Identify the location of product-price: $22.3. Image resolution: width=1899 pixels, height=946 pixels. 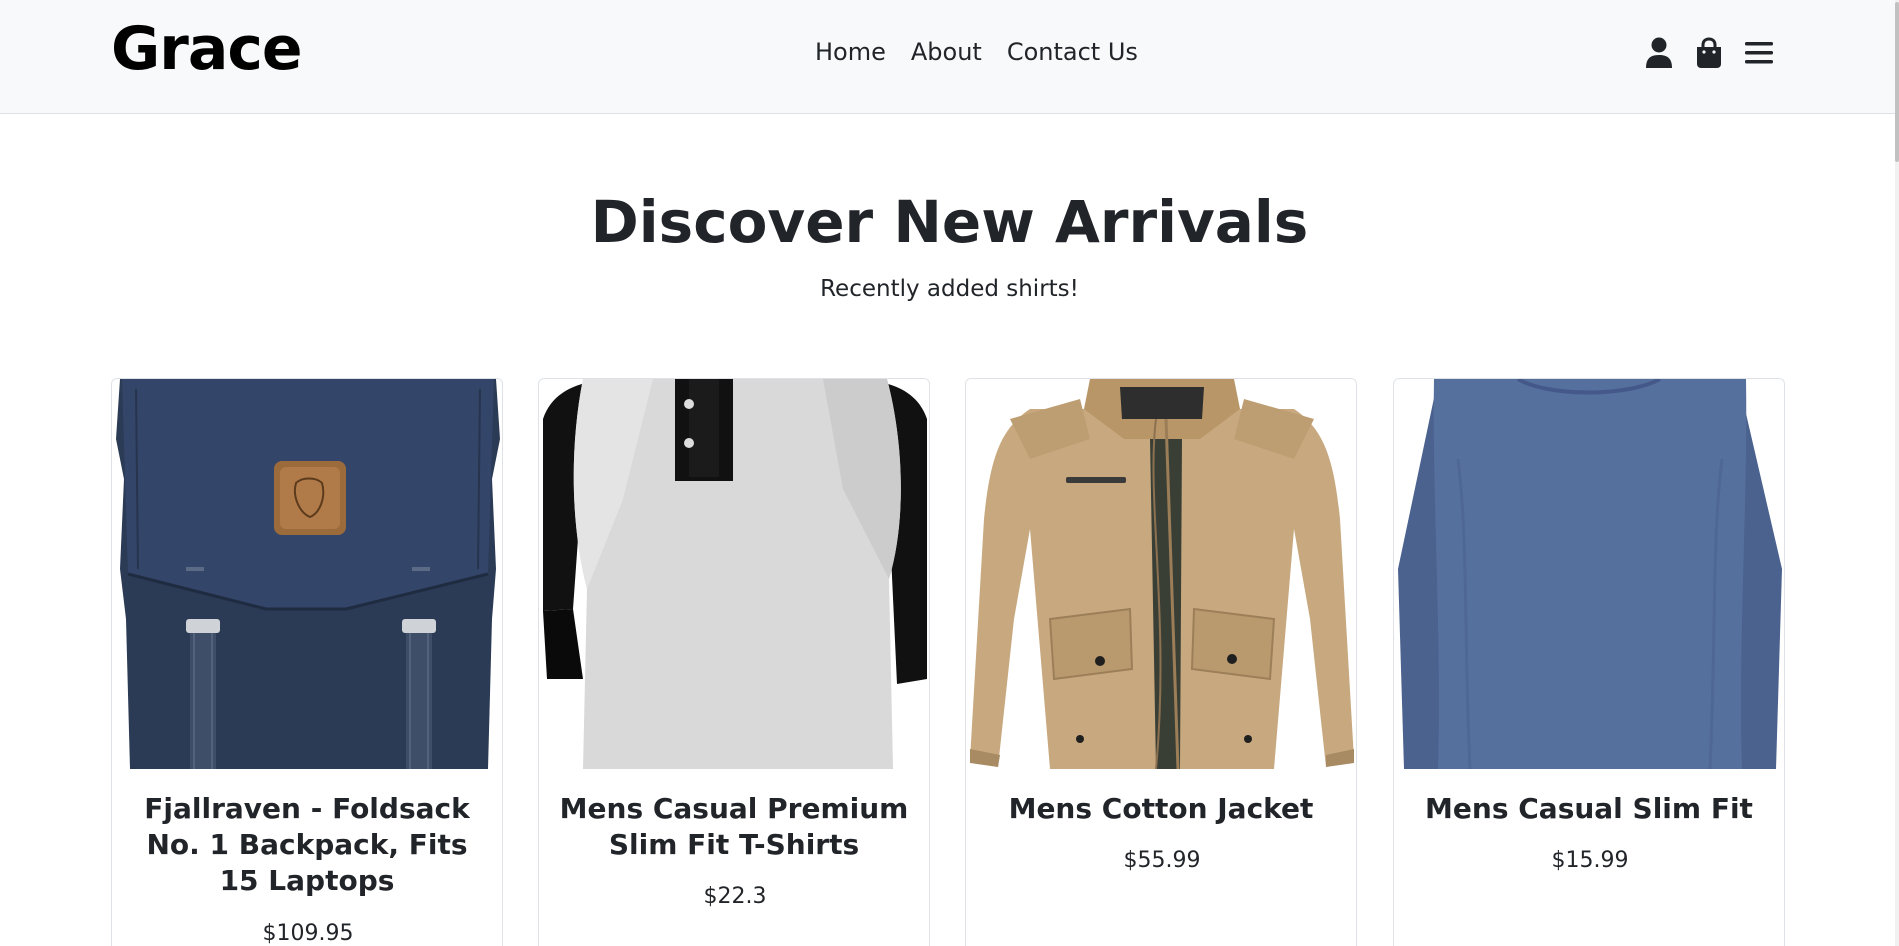
(735, 896).